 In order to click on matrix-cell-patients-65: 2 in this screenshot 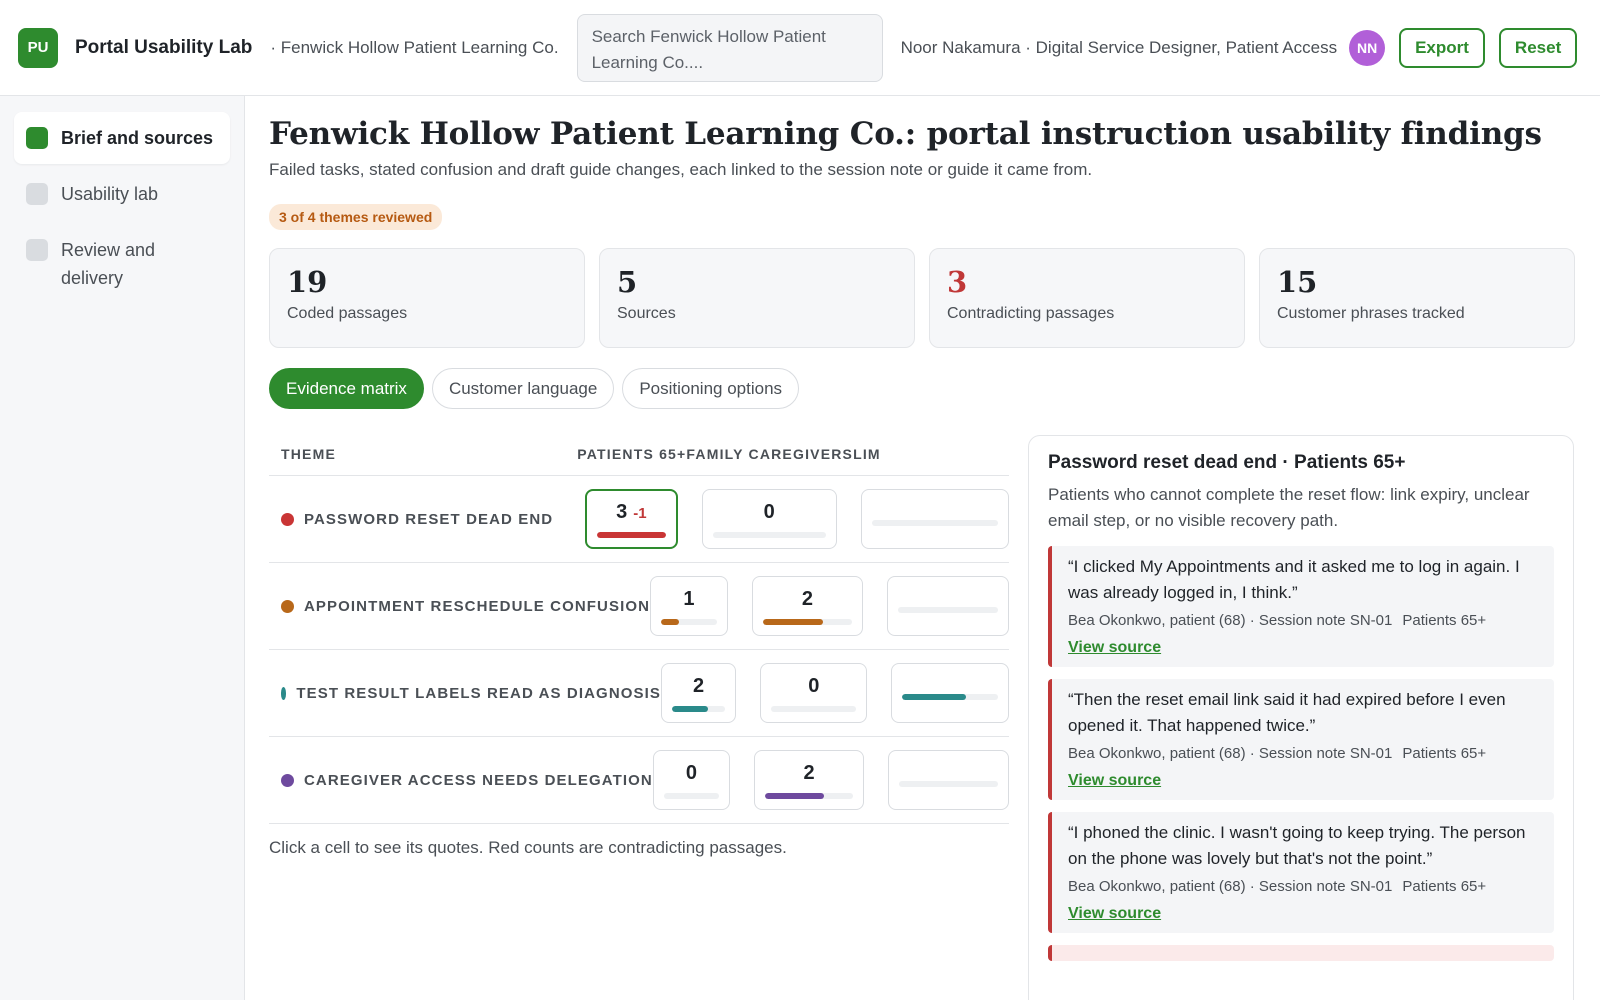, I will do `click(699, 693)`.